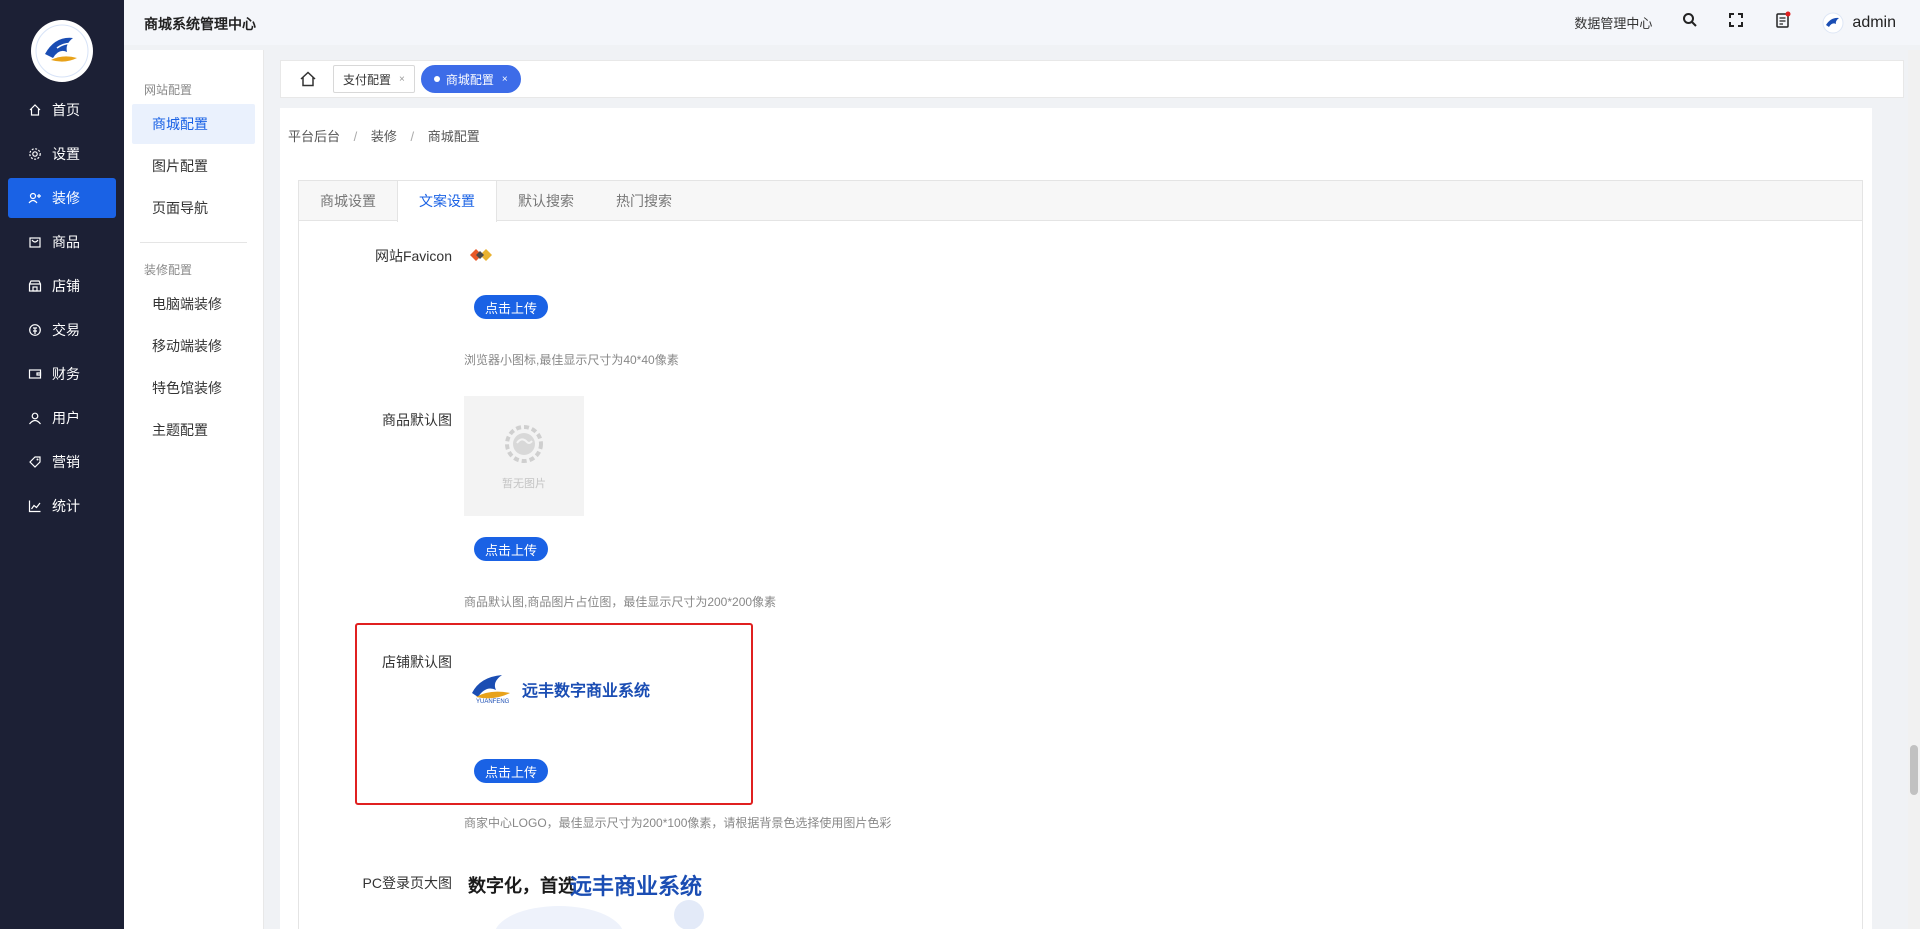 The height and width of the screenshot is (929, 1920). What do you see at coordinates (193, 166) in the screenshot?
I see `submenu-item-image-config: 图片配置` at bounding box center [193, 166].